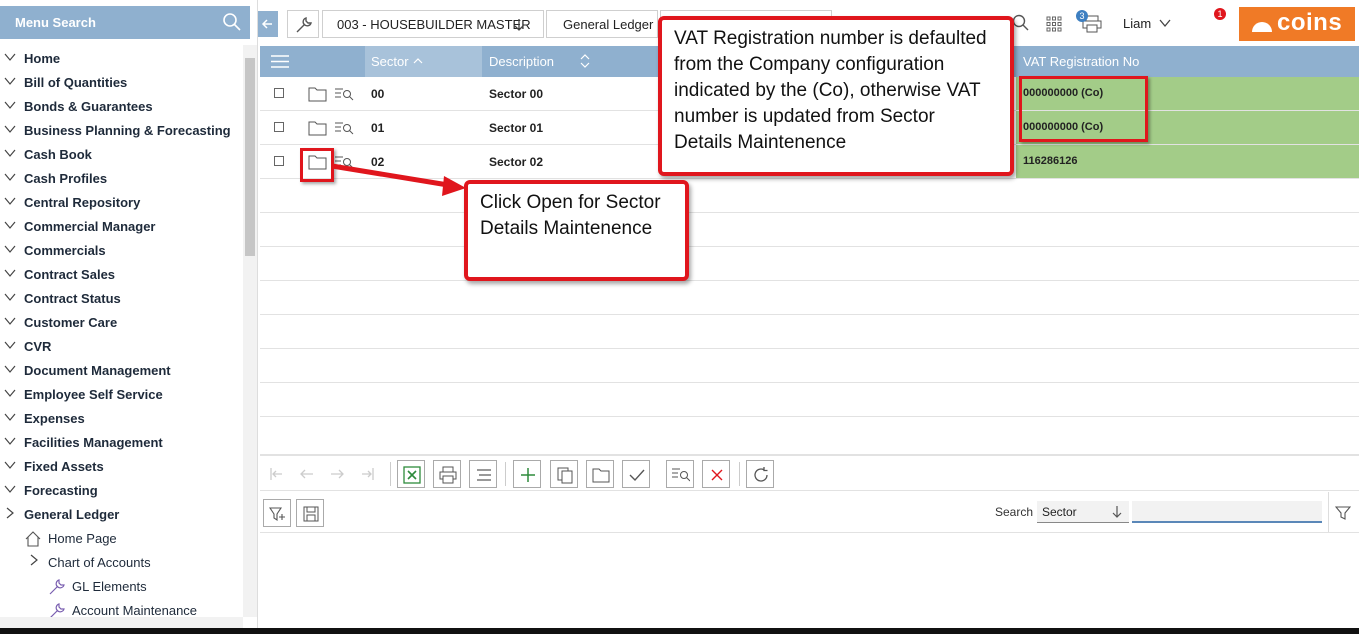 This screenshot has height=634, width=1359. I want to click on column-header-vat: VAT Registration No, so click(1188, 61).